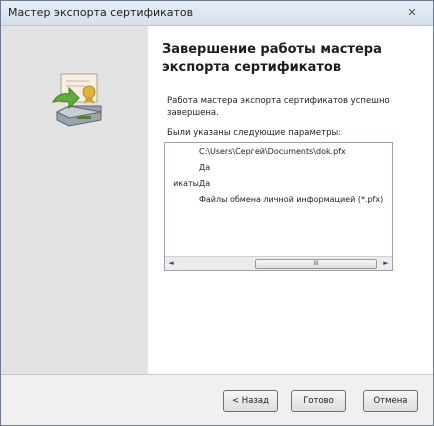 Image resolution: width=434 pixels, height=426 pixels. What do you see at coordinates (278, 169) in the screenshot?
I see `list-item: Да` at bounding box center [278, 169].